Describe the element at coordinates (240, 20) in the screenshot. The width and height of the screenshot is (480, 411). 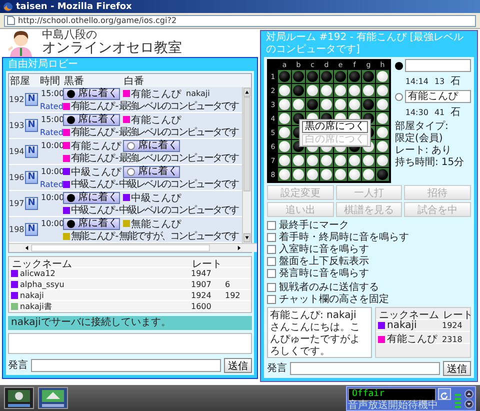
I see `address-field: http://school.othello.org/game/ios.cgi?2` at that location.